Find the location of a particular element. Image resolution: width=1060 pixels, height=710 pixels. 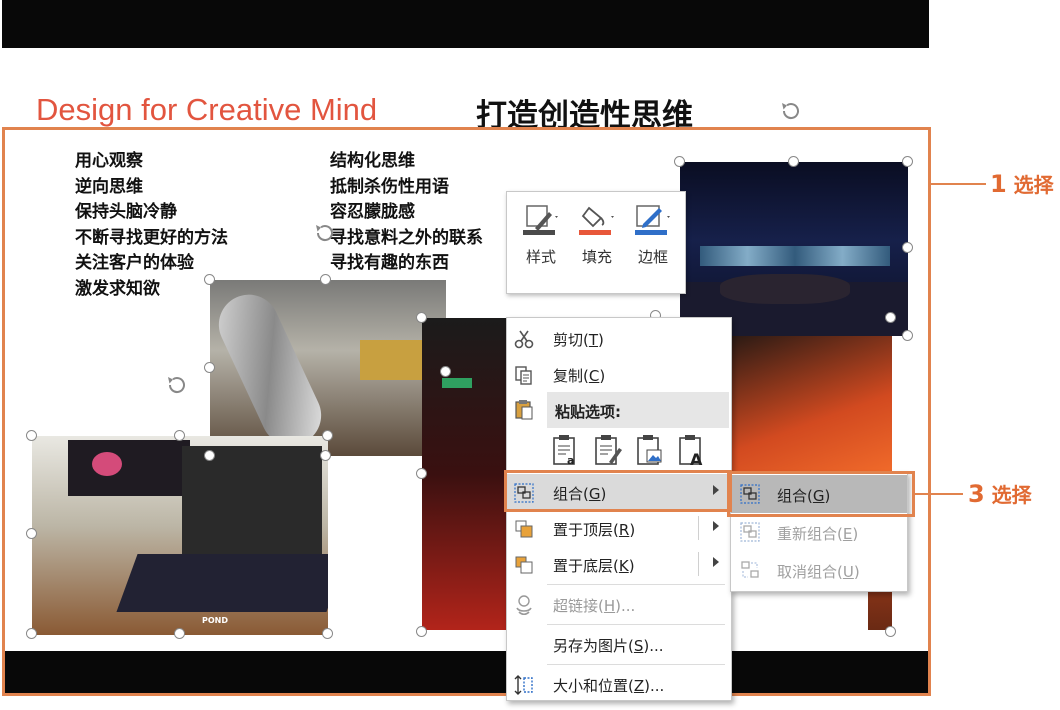

submenu-item-ungroup: 取消组合(U) is located at coordinates (819, 570).